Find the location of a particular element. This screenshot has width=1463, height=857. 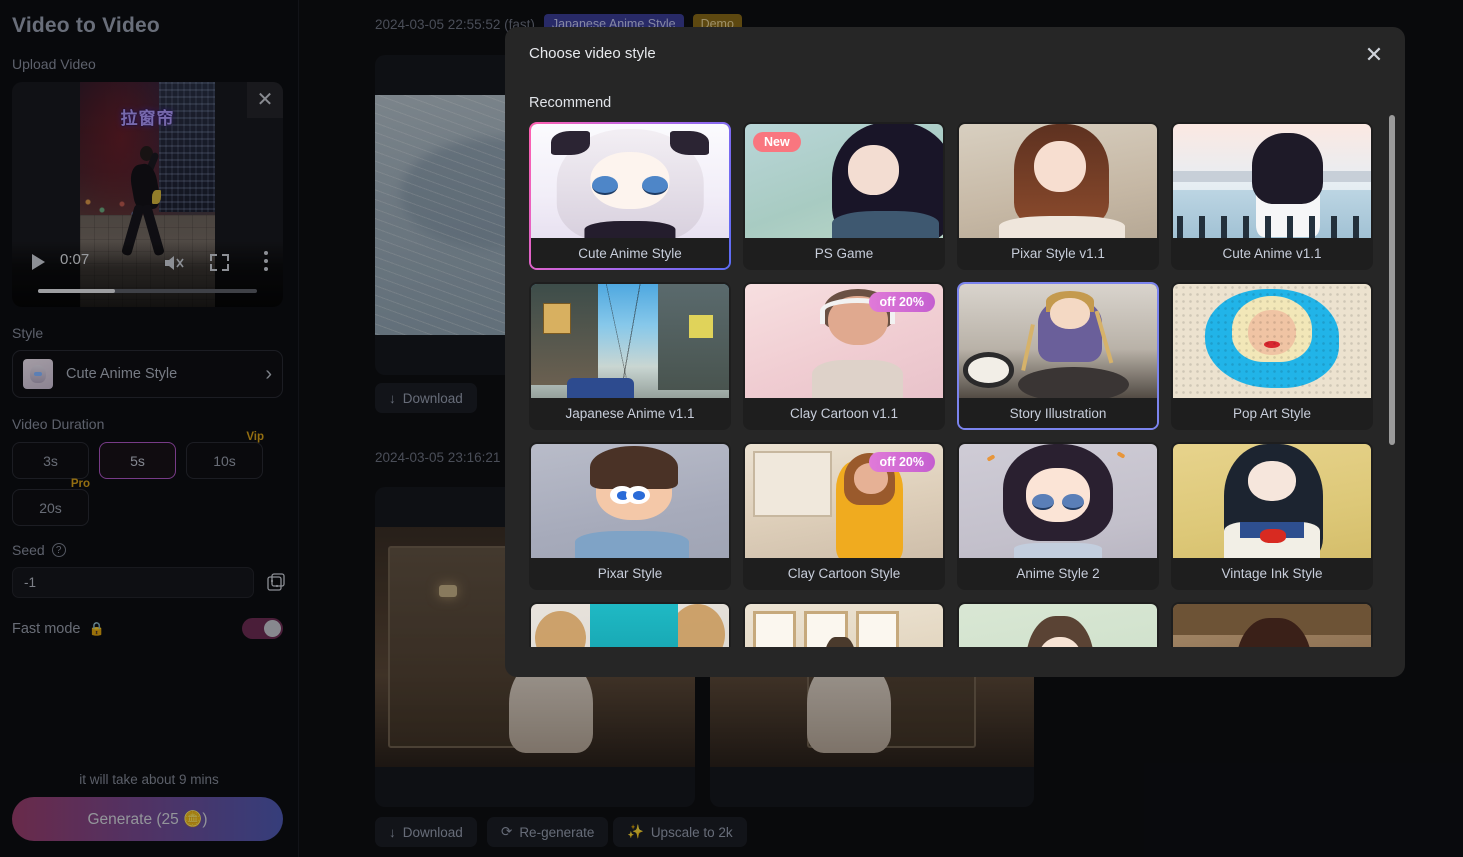

style-card-label: Clay Cartoon v1.1 is located at coordinates (844, 413).